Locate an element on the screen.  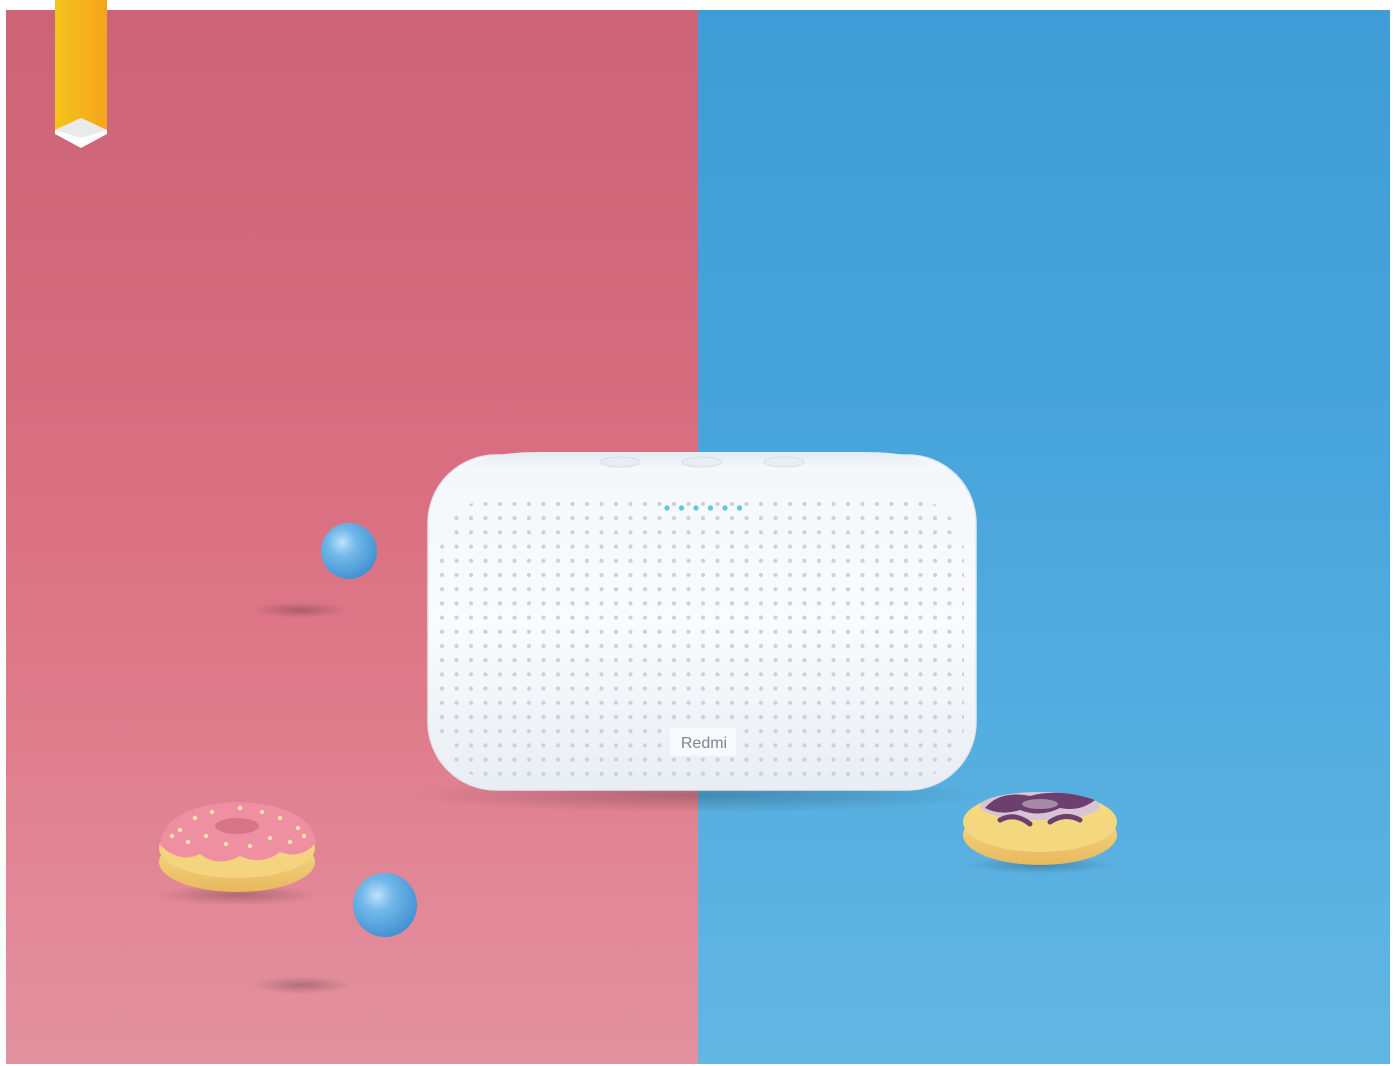
brand-label: Redmi is located at coordinates (704, 743).